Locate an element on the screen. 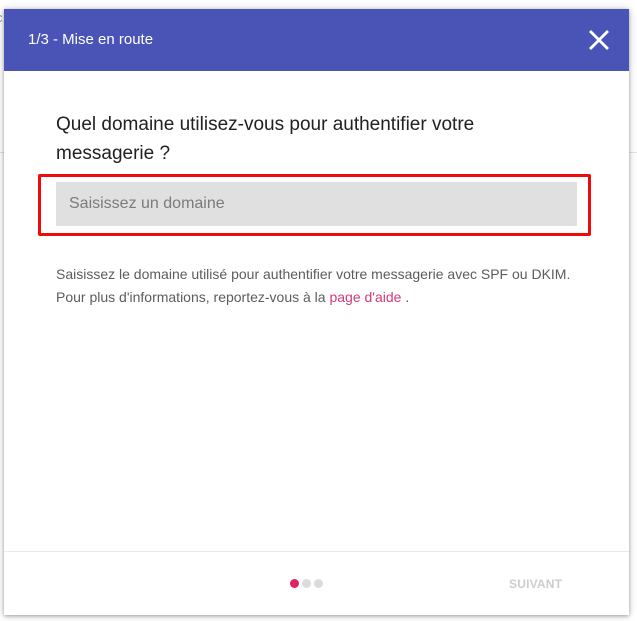 Image resolution: width=637 pixels, height=621 pixels. dialog-title: 1/3 - Mise en route is located at coordinates (91, 39).